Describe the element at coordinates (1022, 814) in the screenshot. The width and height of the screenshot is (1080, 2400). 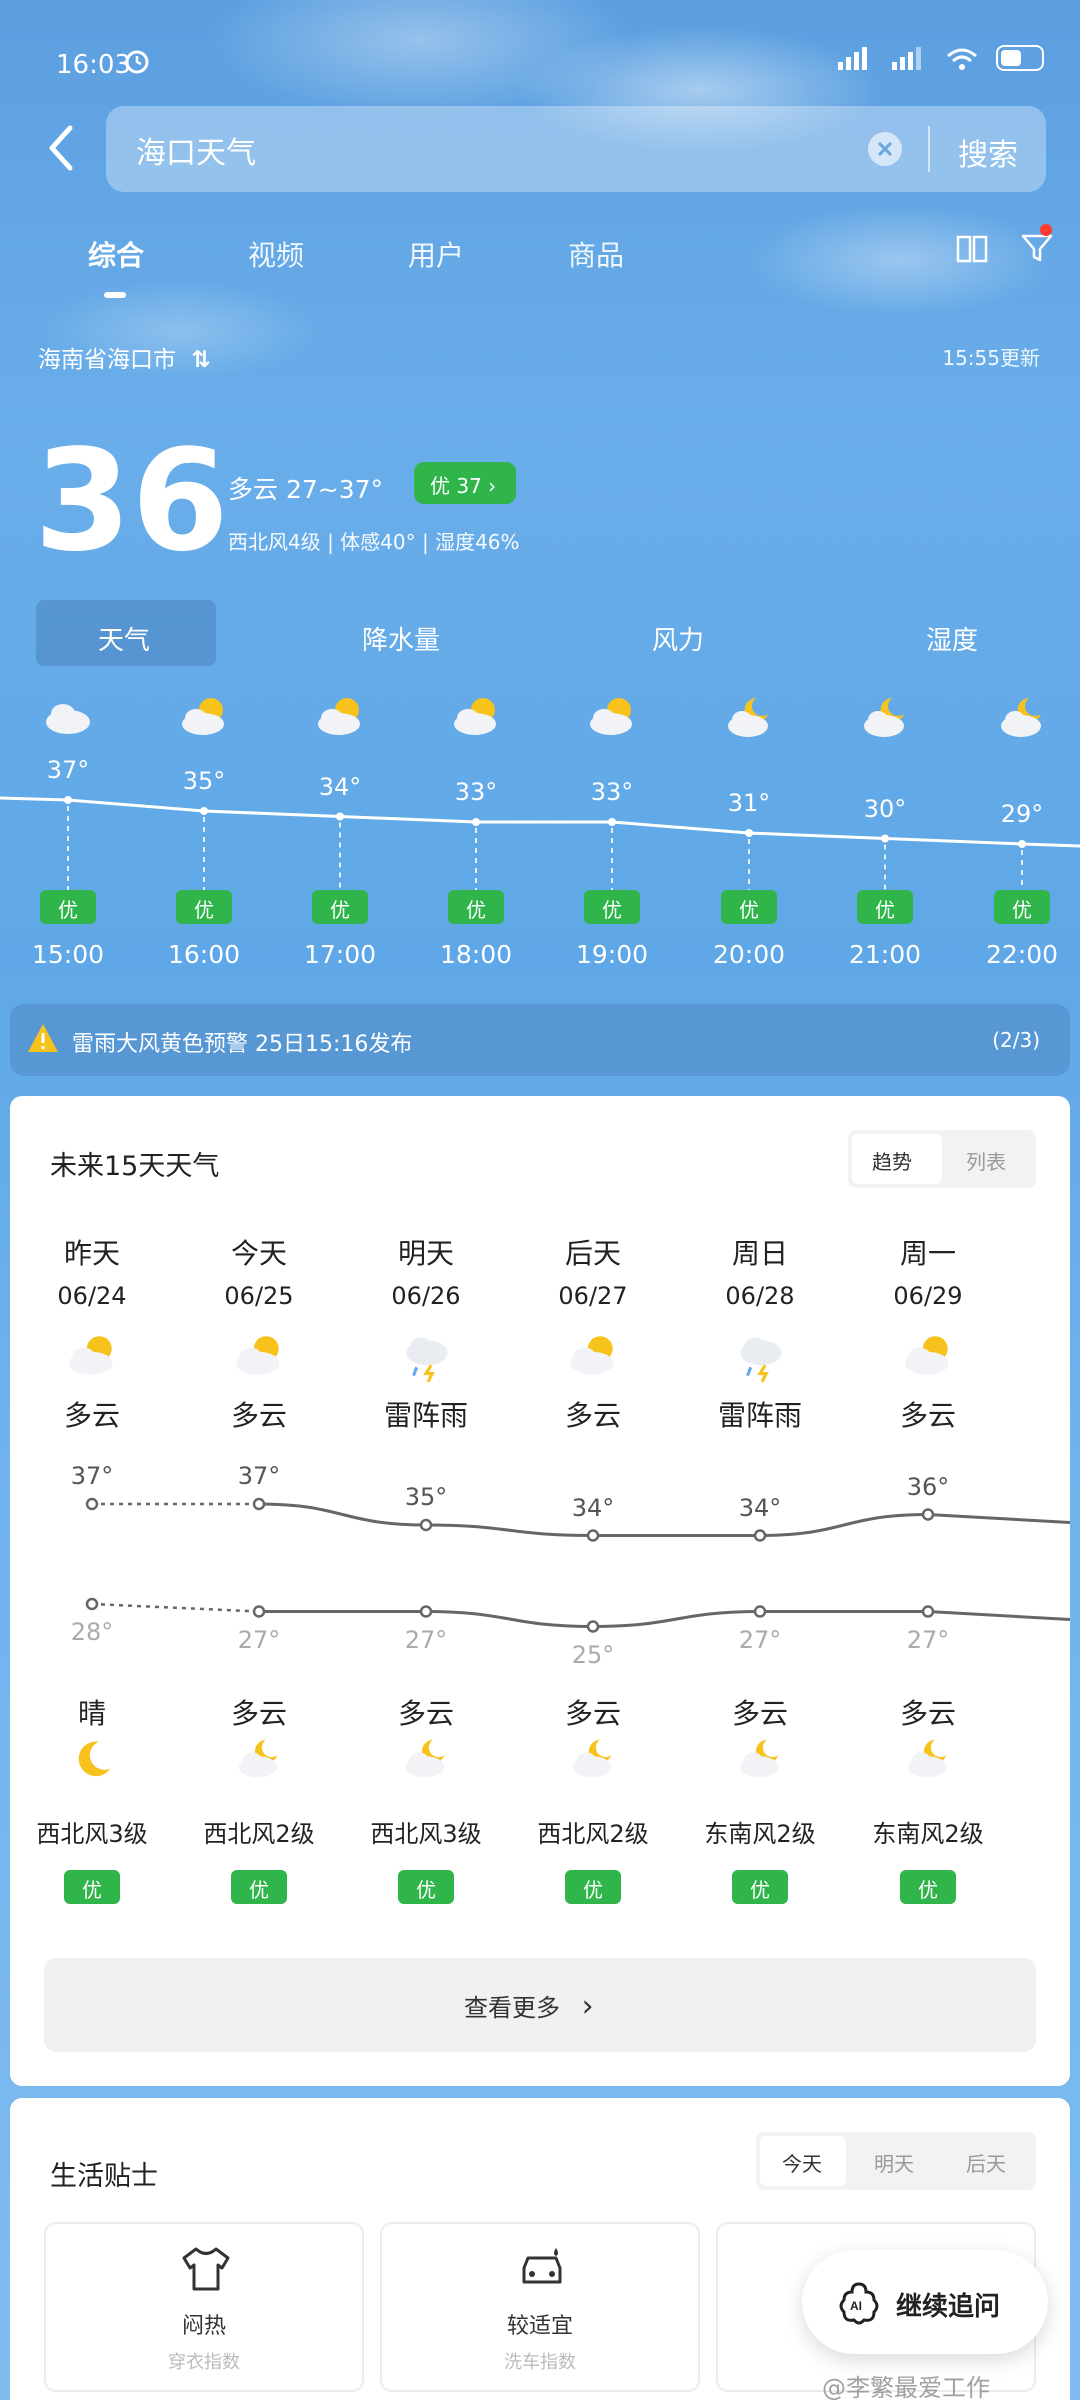
I see `hourly-temp: 29°` at that location.